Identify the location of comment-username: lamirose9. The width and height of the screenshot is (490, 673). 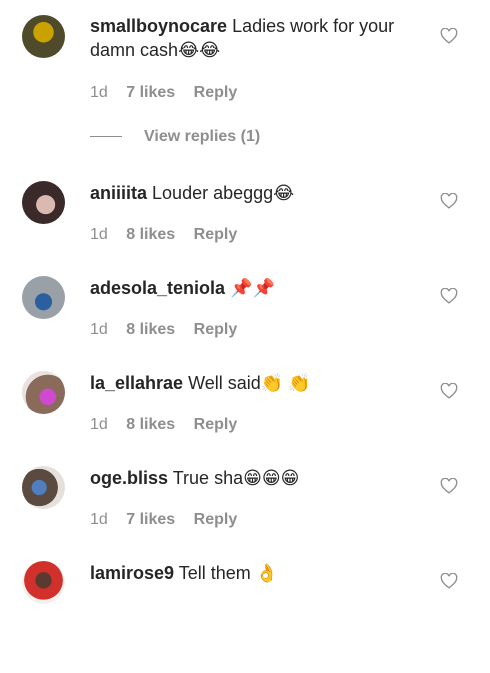
(132, 573).